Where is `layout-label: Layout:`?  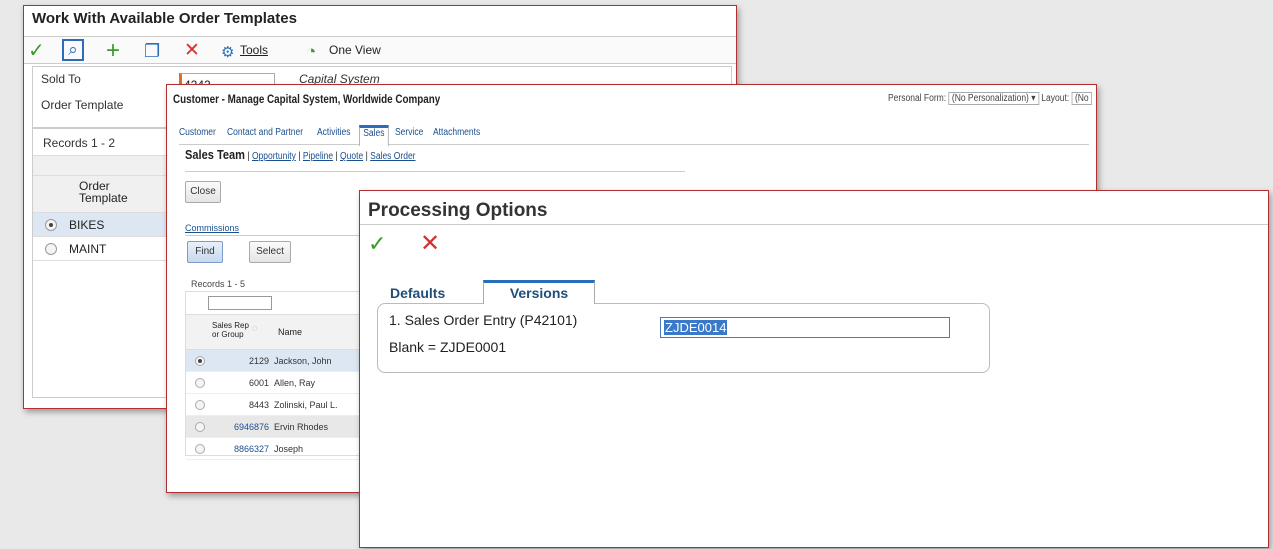 layout-label: Layout: is located at coordinates (1055, 98).